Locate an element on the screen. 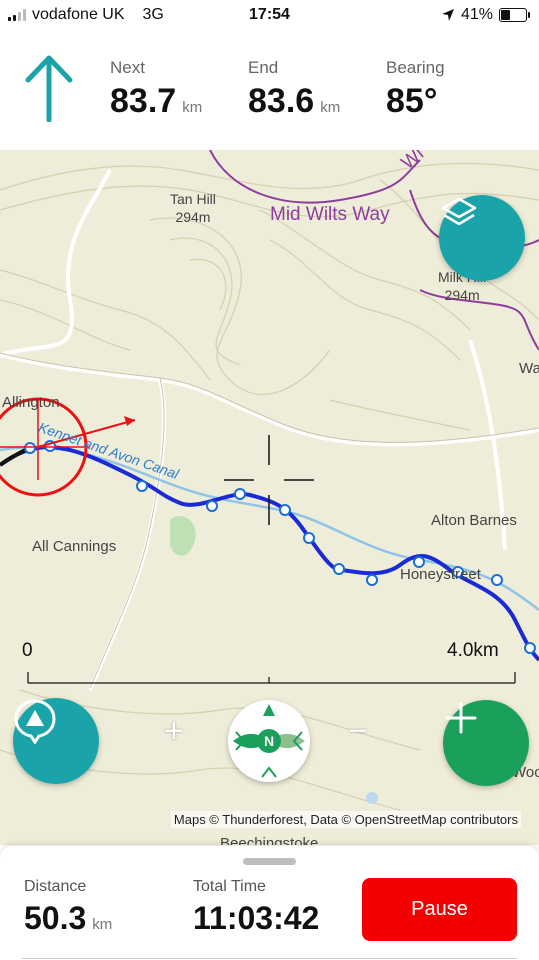 This screenshot has height=960, width=539. zoom-in-button: + is located at coordinates (174, 731).